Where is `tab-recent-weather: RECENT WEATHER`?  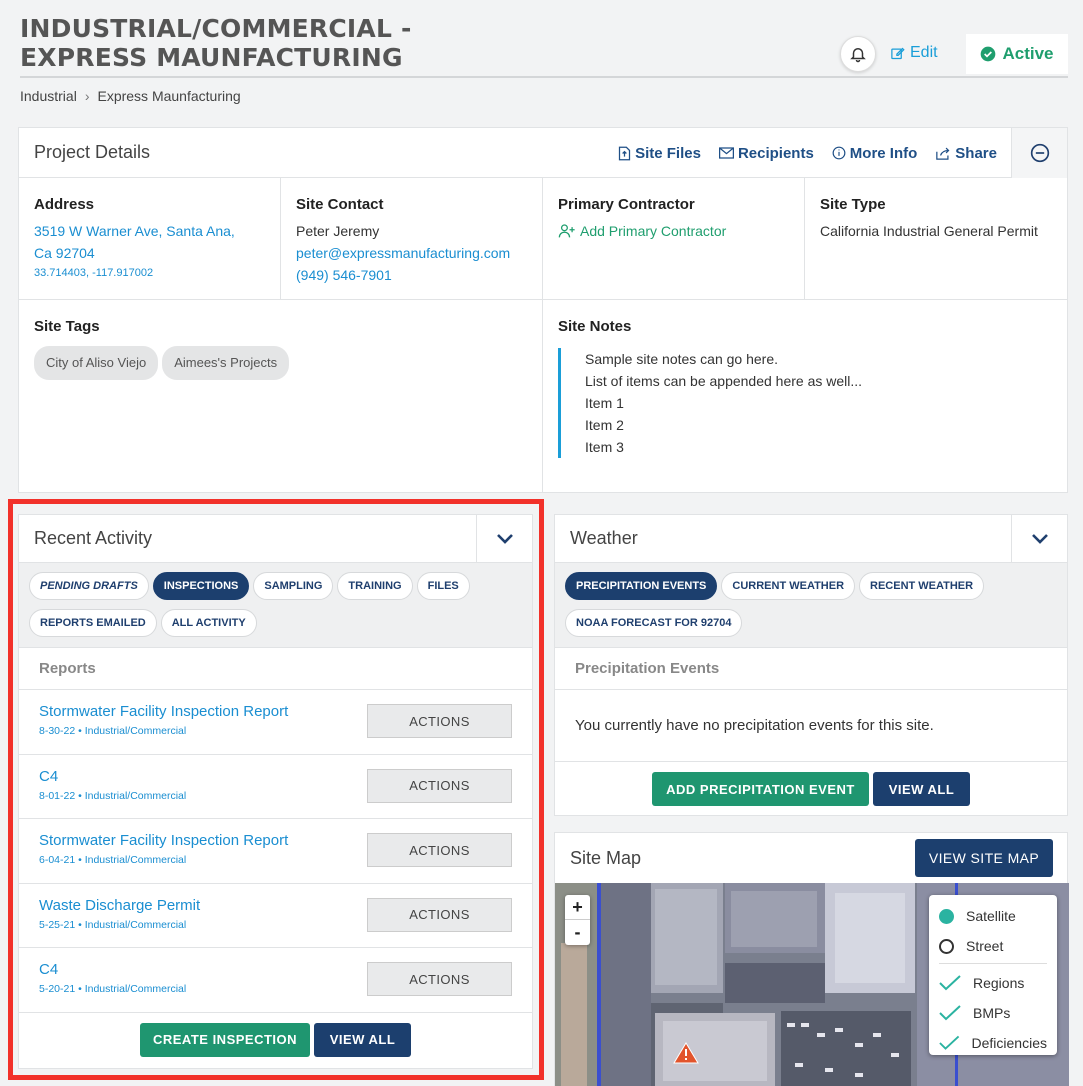
tab-recent-weather: RECENT WEATHER is located at coordinates (922, 586).